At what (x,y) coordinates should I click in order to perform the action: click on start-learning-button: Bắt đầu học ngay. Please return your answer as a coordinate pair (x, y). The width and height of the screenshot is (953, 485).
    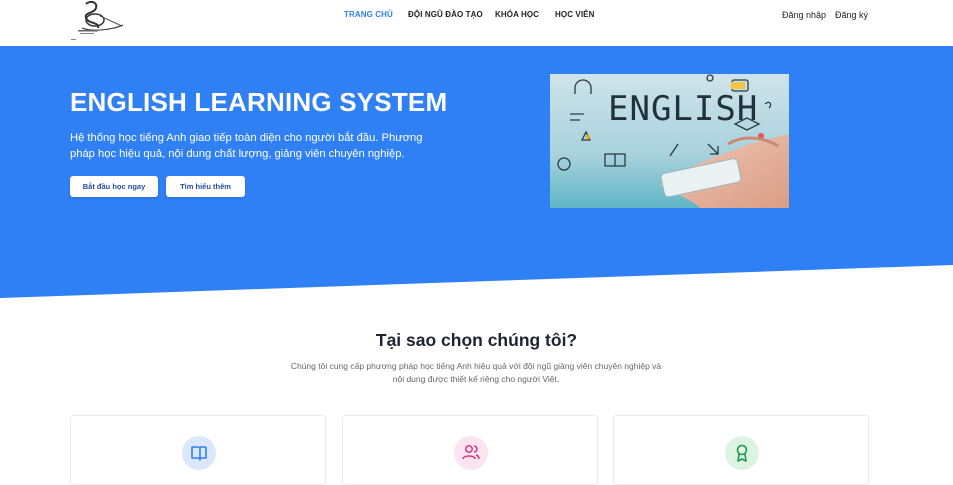
    Looking at the image, I should click on (114, 186).